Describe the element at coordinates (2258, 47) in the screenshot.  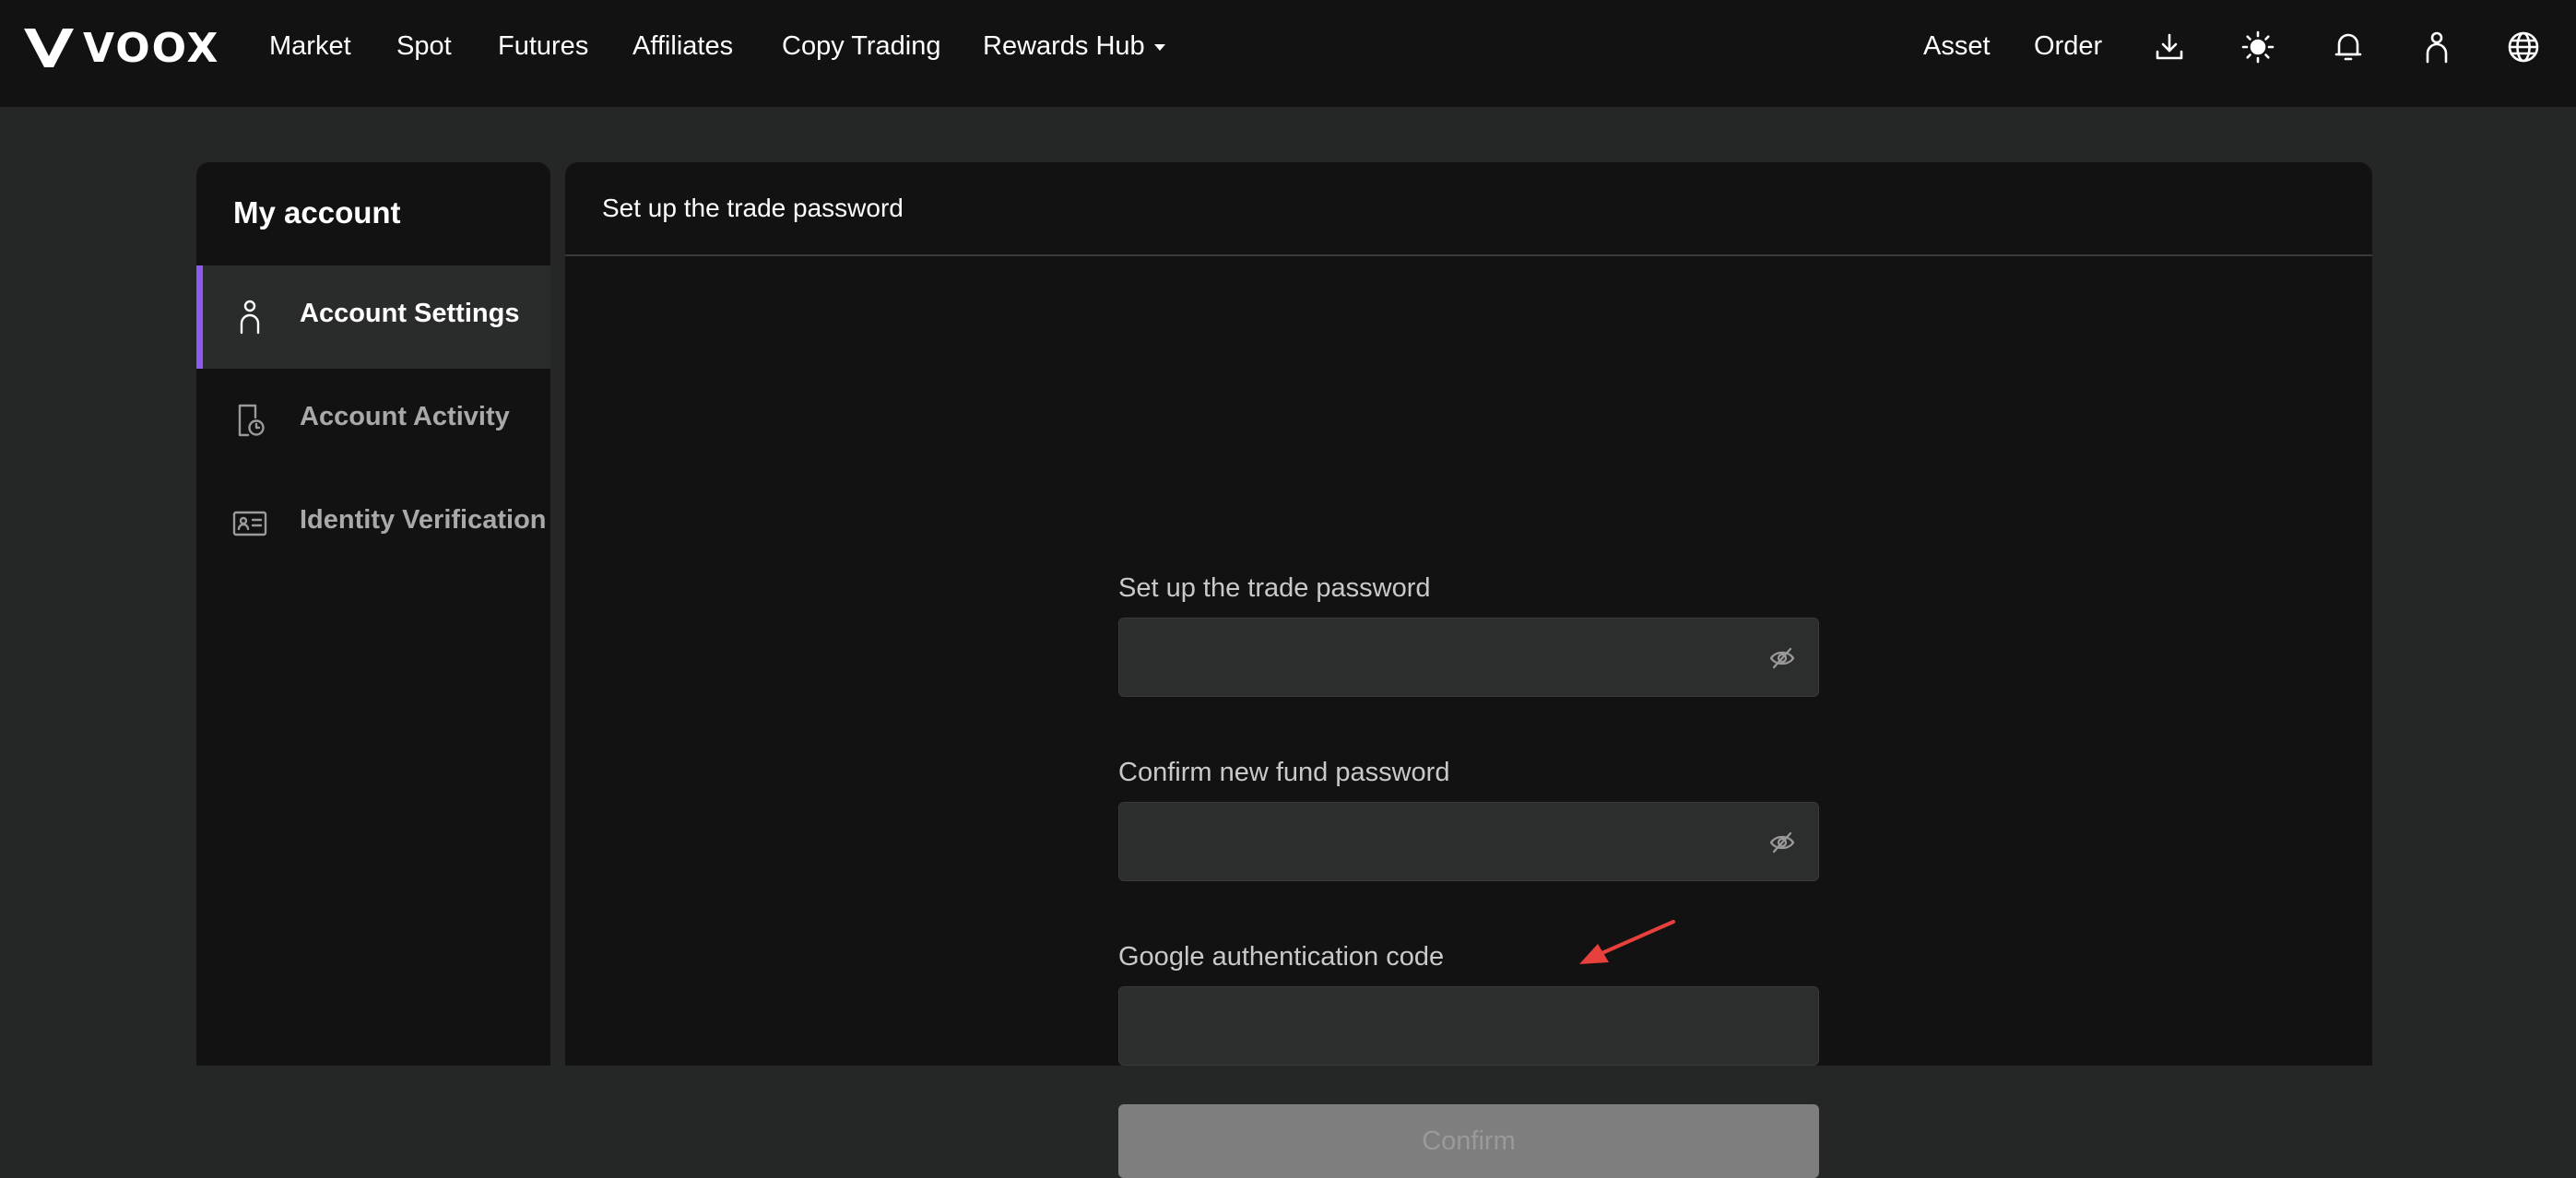
I see `theme-sun-icon` at that location.